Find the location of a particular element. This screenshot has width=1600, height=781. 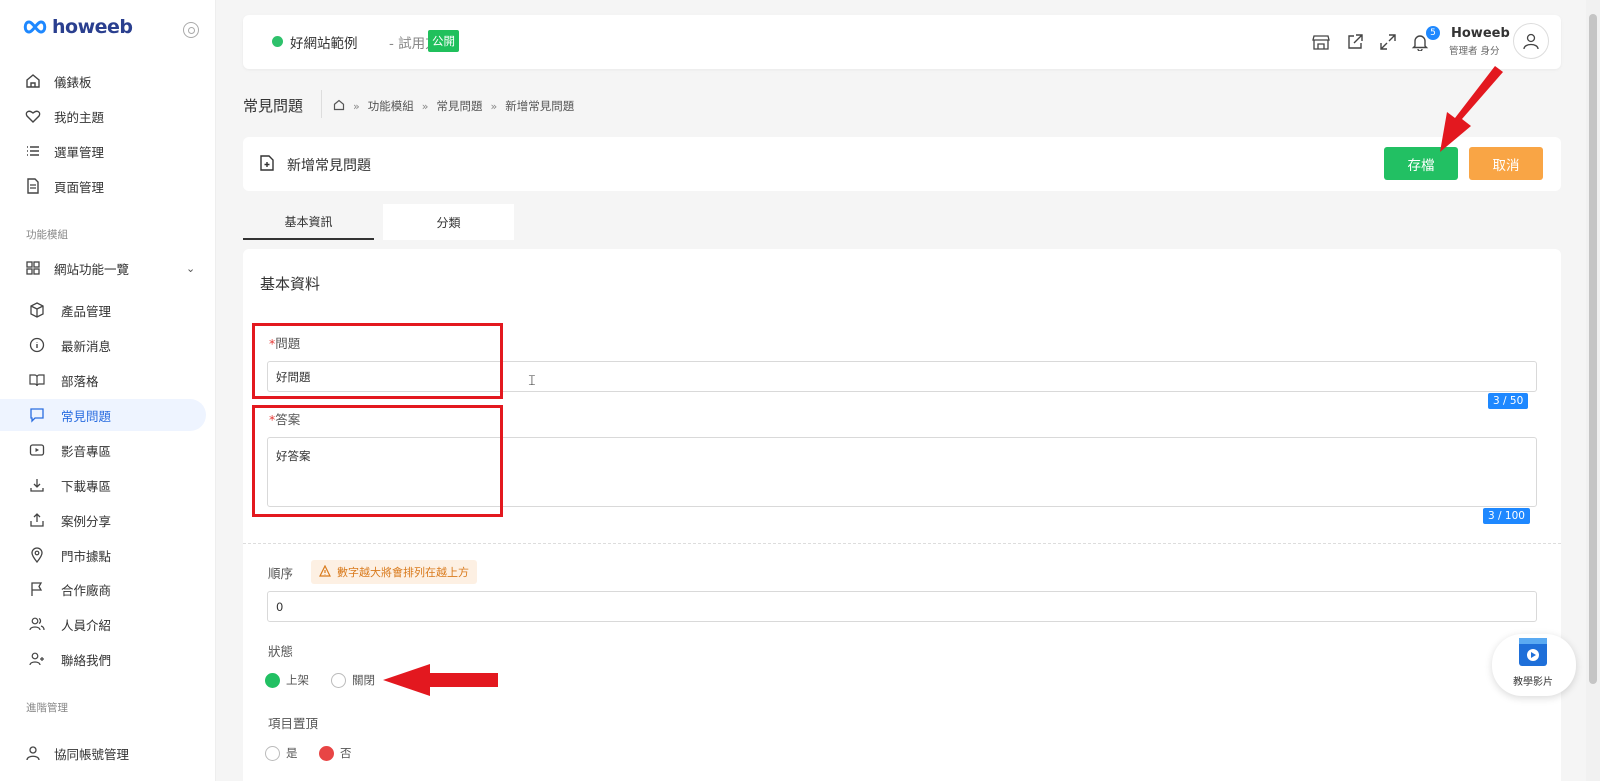

tutorial-video-widget: 教學影片 is located at coordinates (1534, 665).